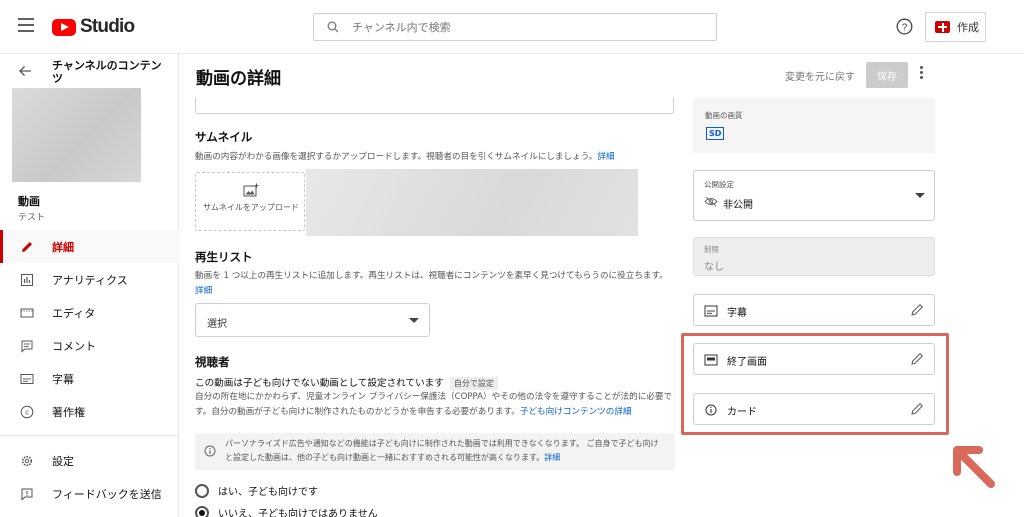  Describe the element at coordinates (319, 383) in the screenshot. I see `audience-setting-text: この動画は子ども向けでない動画として設定されています` at that location.